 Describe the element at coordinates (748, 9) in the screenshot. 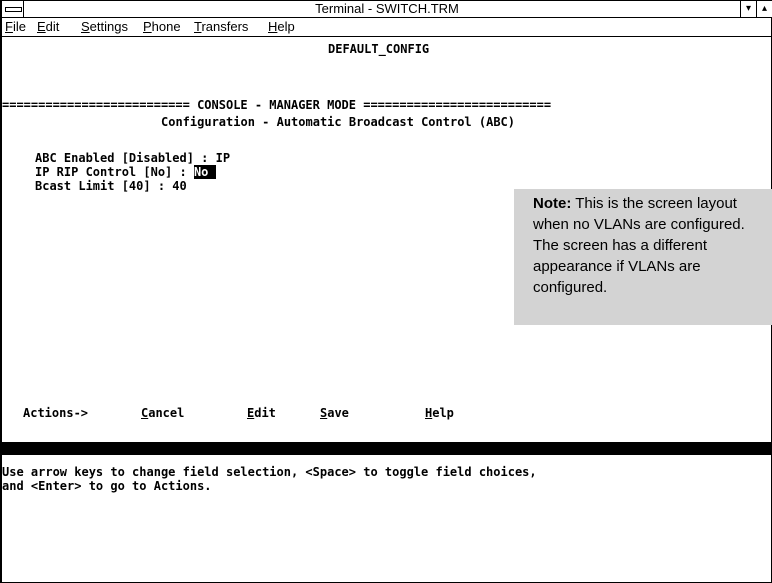

I see `minimize-button: ▾` at that location.